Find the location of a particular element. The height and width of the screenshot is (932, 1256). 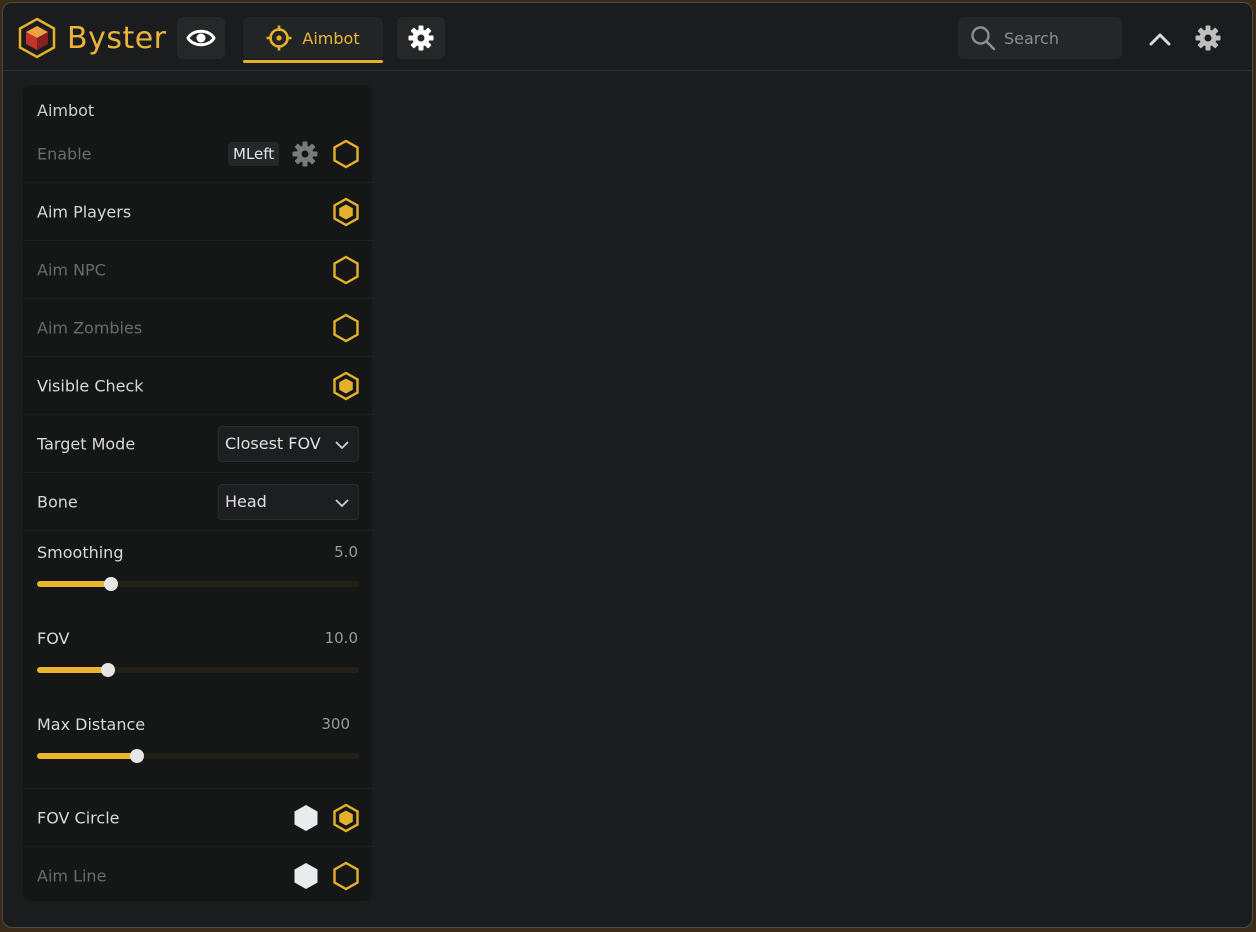

byster-logo-icon is located at coordinates (37, 38).